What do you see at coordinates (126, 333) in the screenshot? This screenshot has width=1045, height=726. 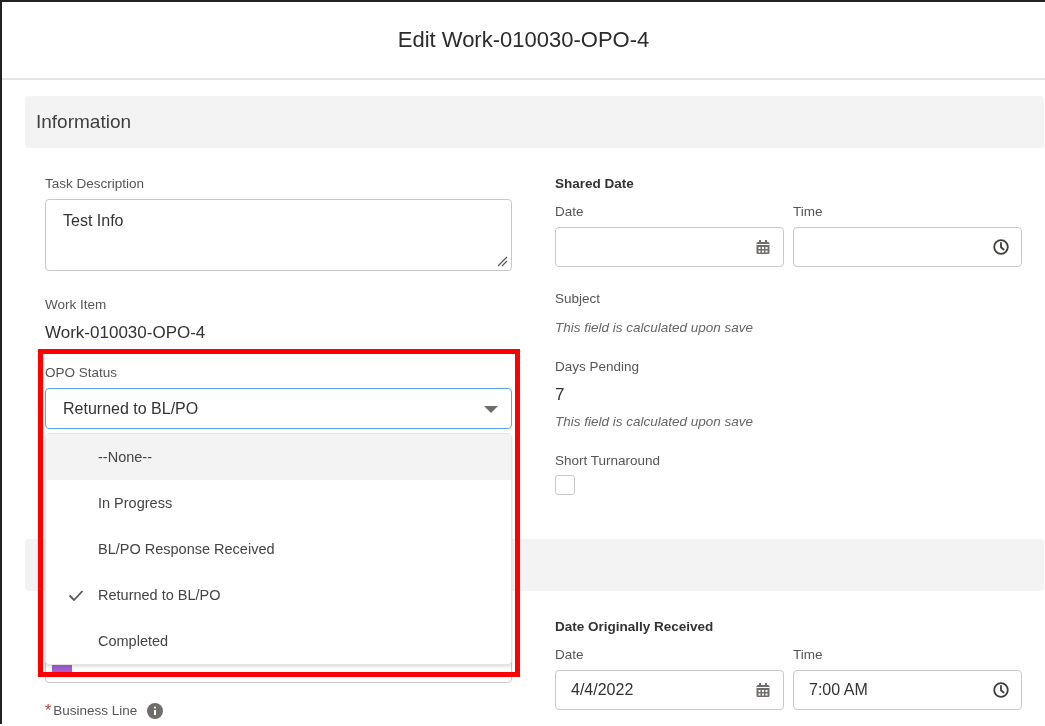 I see `field-value: Work-010030-OPO-4` at bounding box center [126, 333].